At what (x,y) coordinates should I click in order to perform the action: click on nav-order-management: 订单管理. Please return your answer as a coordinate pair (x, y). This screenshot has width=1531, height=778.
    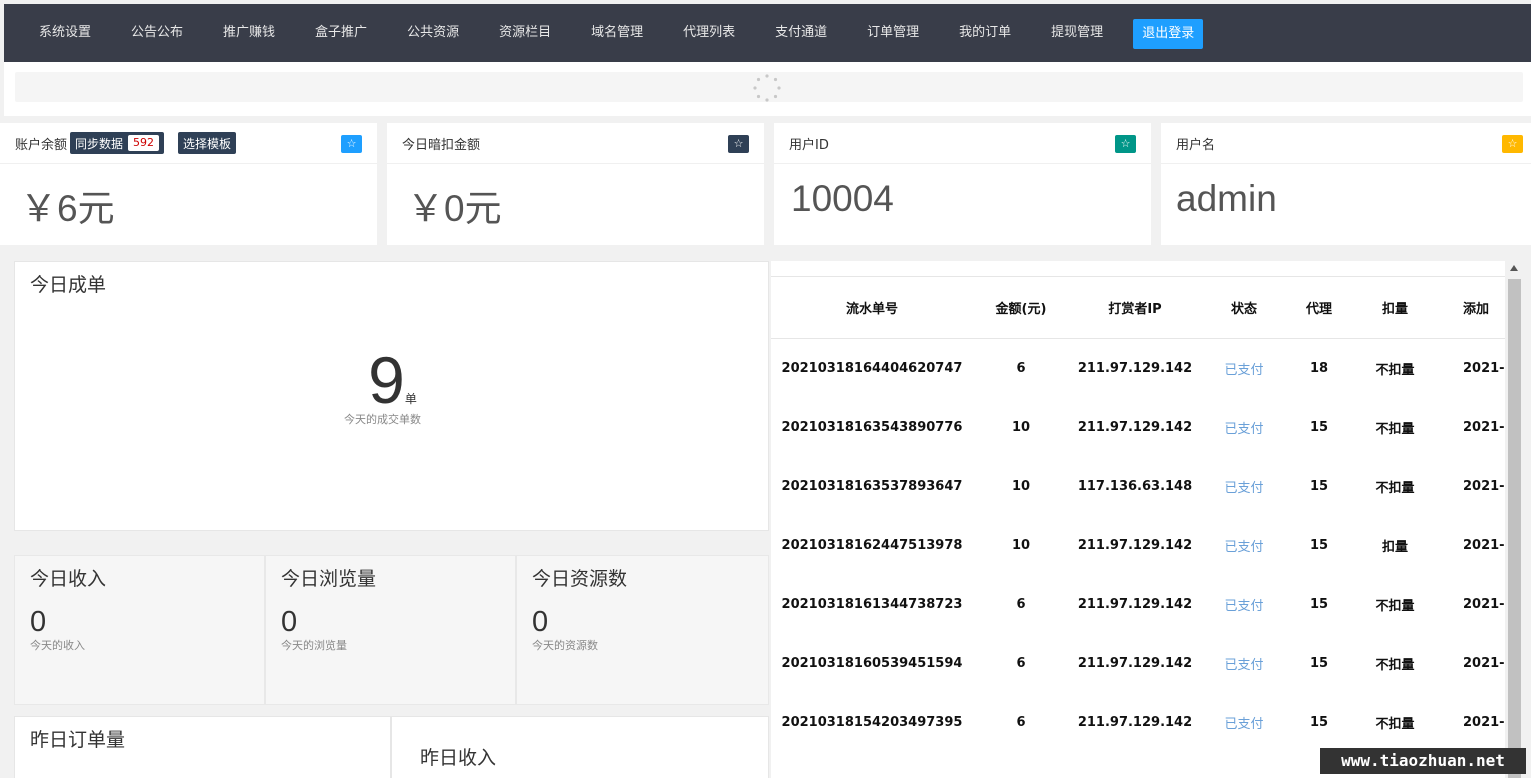
    Looking at the image, I should click on (893, 33).